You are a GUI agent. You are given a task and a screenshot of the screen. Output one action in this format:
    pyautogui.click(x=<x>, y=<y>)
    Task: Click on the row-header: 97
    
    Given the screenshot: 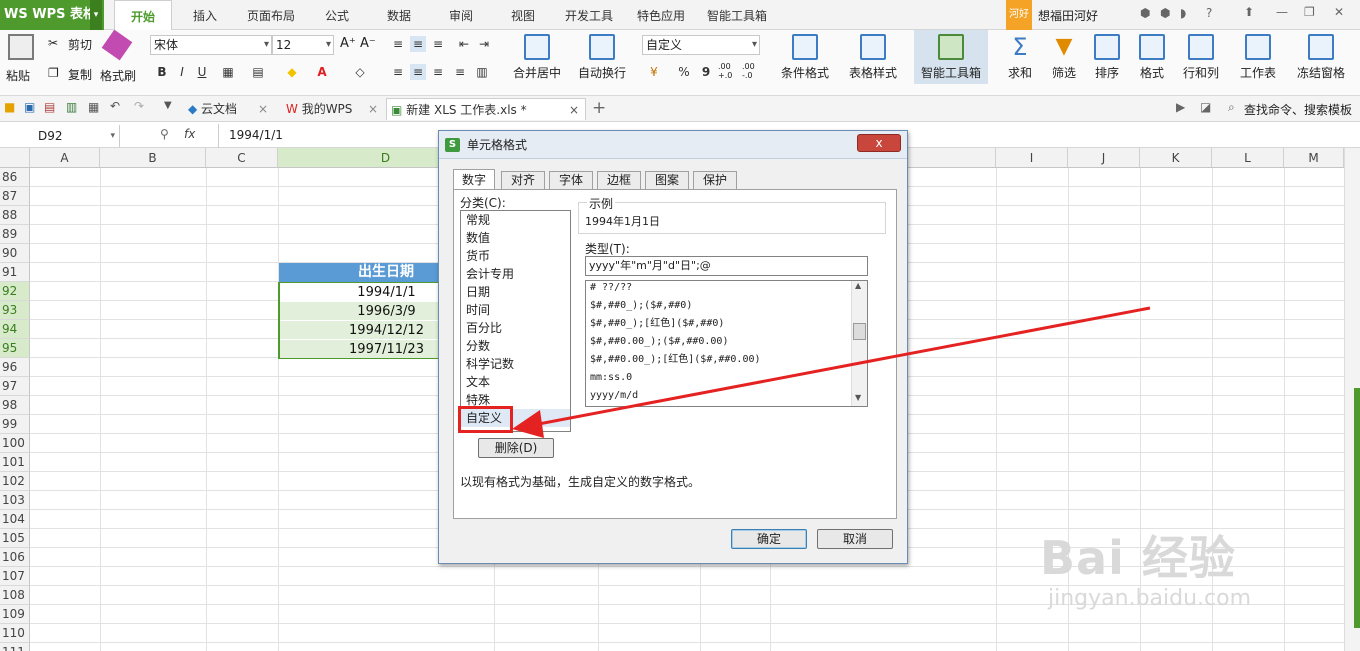 What is the action you would take?
    pyautogui.click(x=15, y=386)
    